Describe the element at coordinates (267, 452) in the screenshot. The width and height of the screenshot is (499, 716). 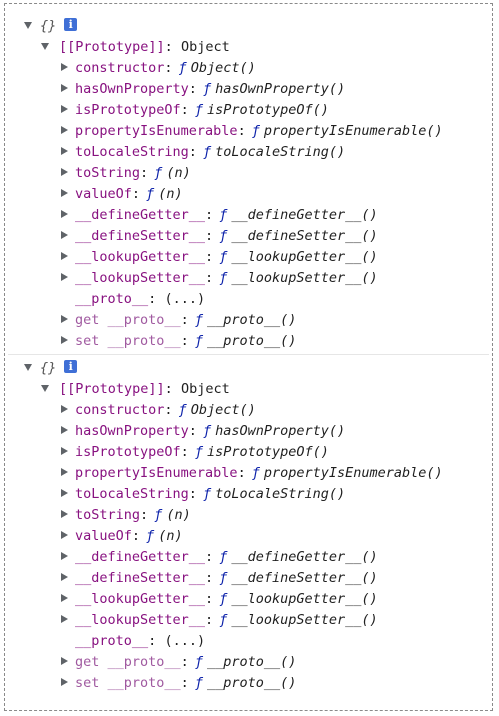
I see `function-signature: isPrototypeOf()` at that location.